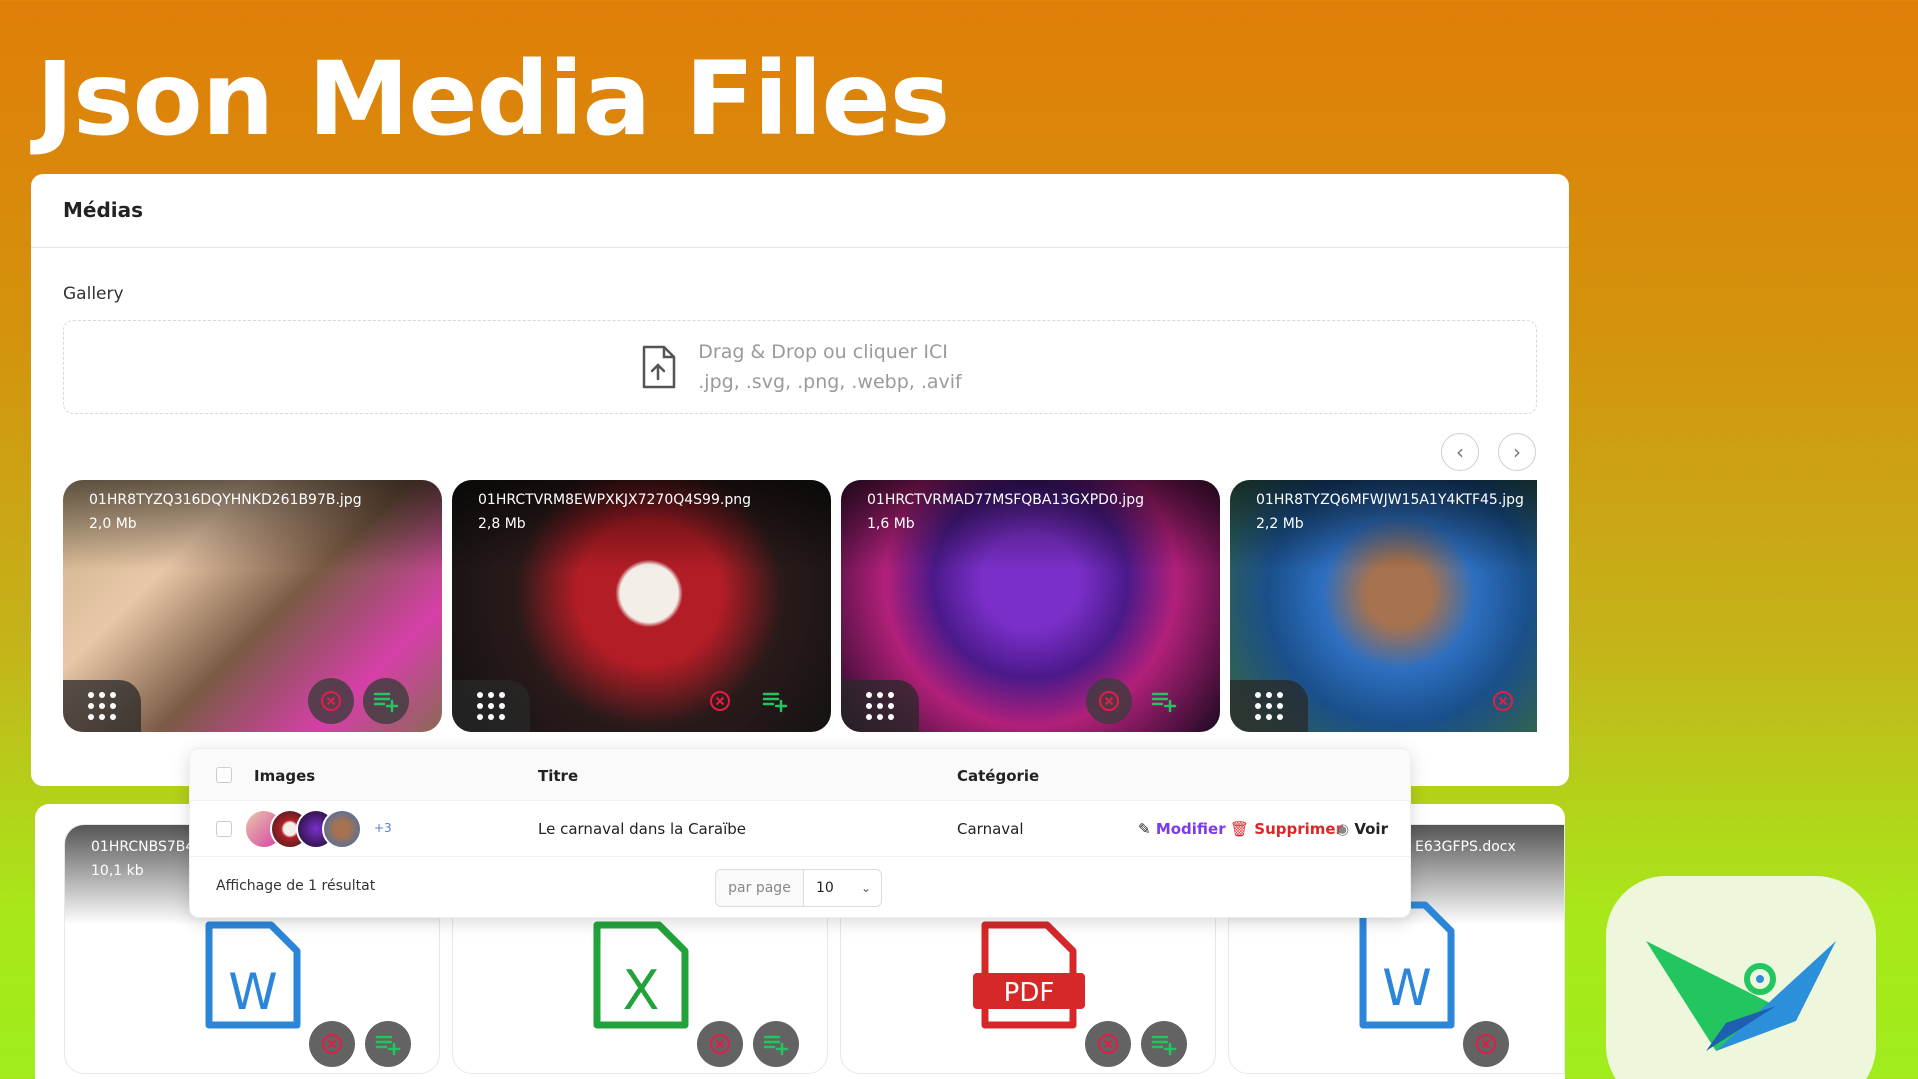  I want to click on file-size: 1,6 Mb, so click(891, 524).